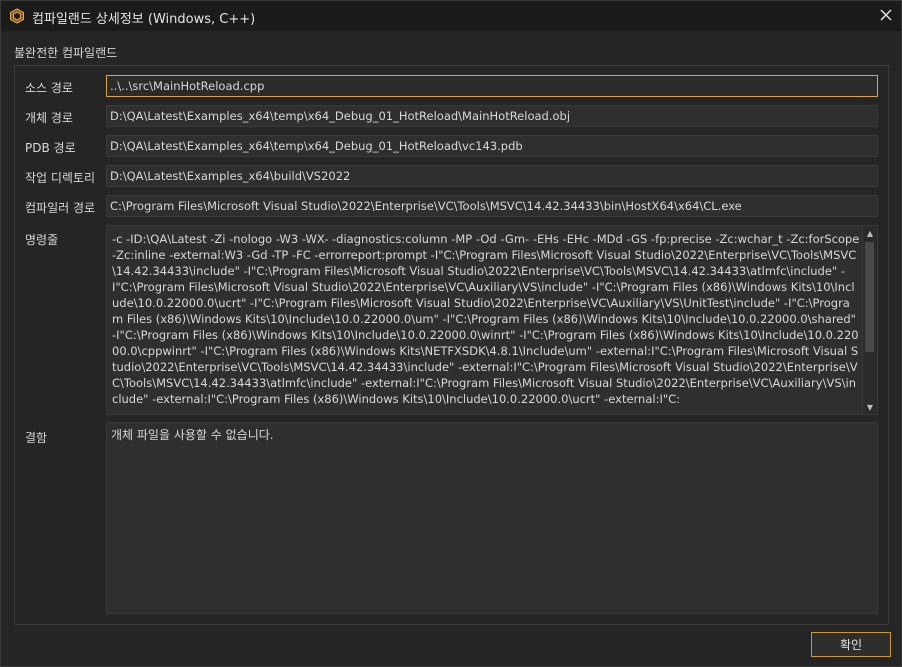 This screenshot has width=902, height=667. I want to click on command-line-scrollbar: ▲ ▼, so click(869, 320).